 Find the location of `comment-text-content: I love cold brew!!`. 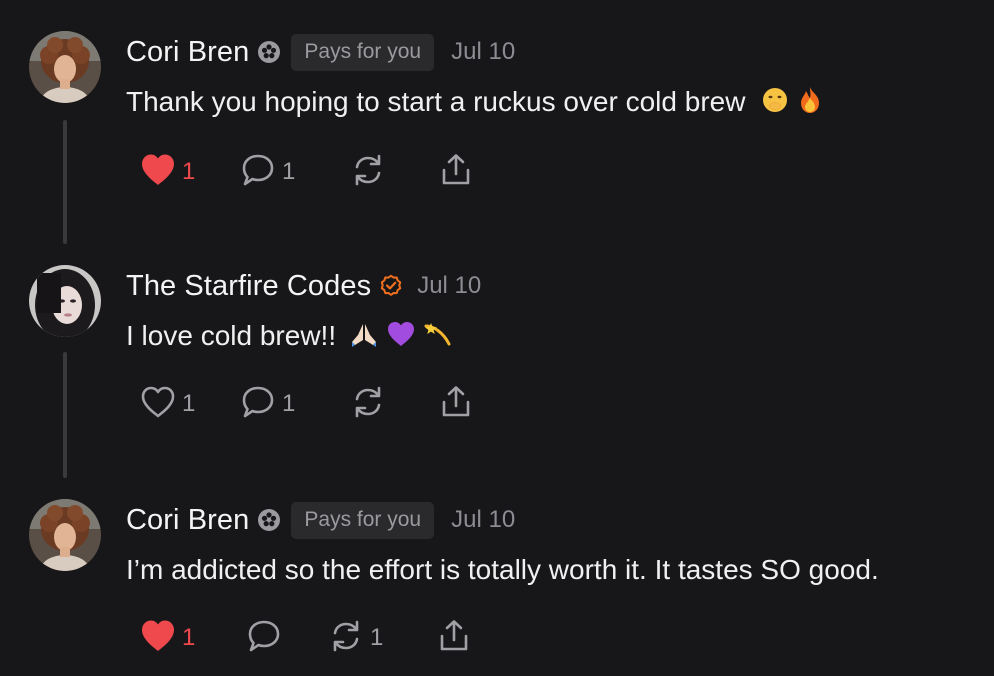

comment-text-content: I love cold brew!! is located at coordinates (231, 335).